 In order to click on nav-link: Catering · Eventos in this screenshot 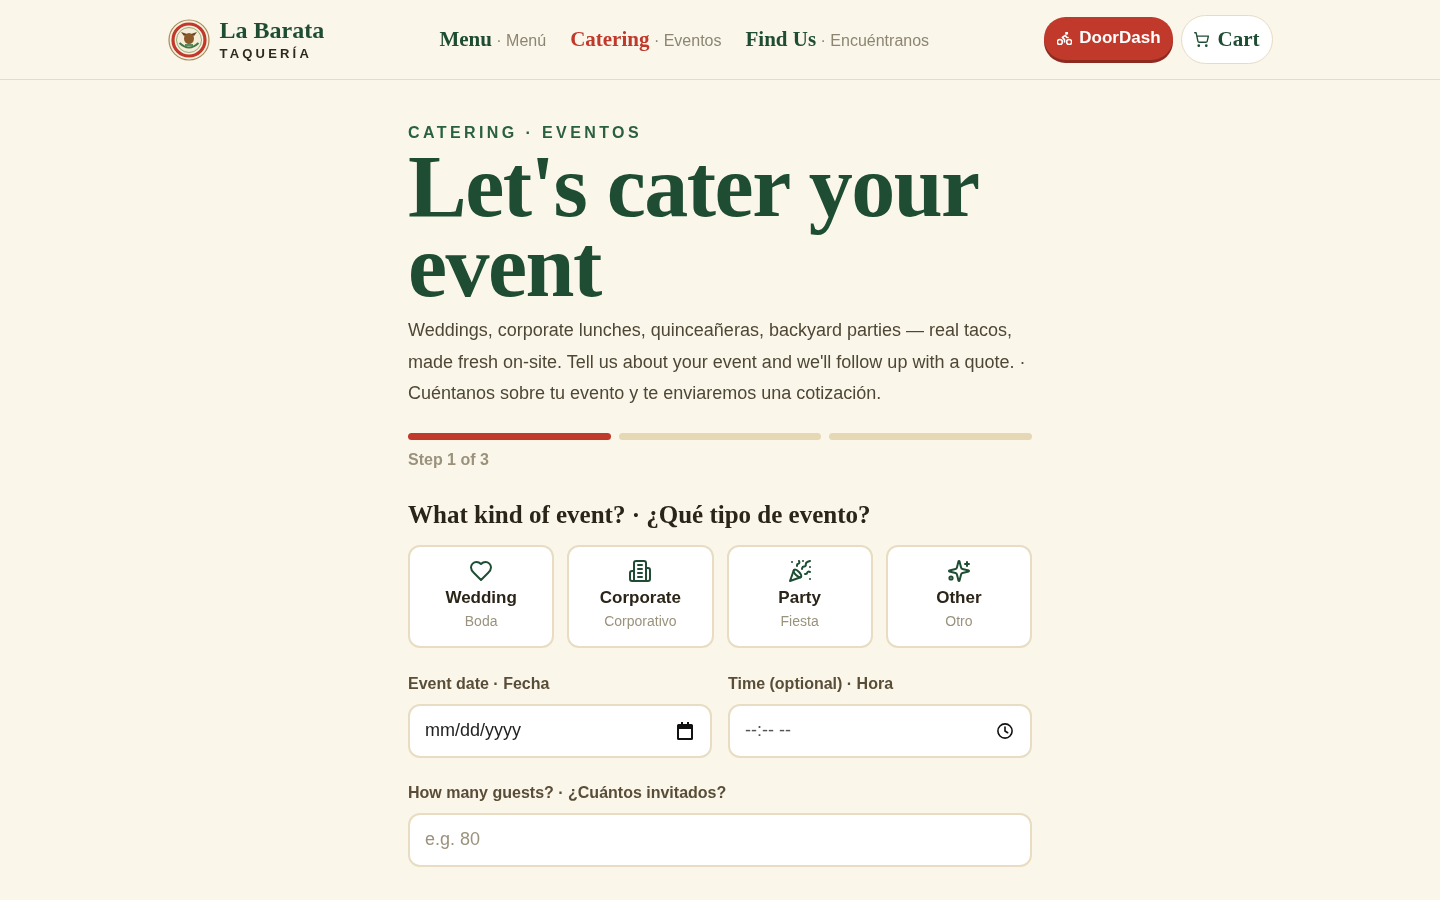, I will do `click(646, 39)`.